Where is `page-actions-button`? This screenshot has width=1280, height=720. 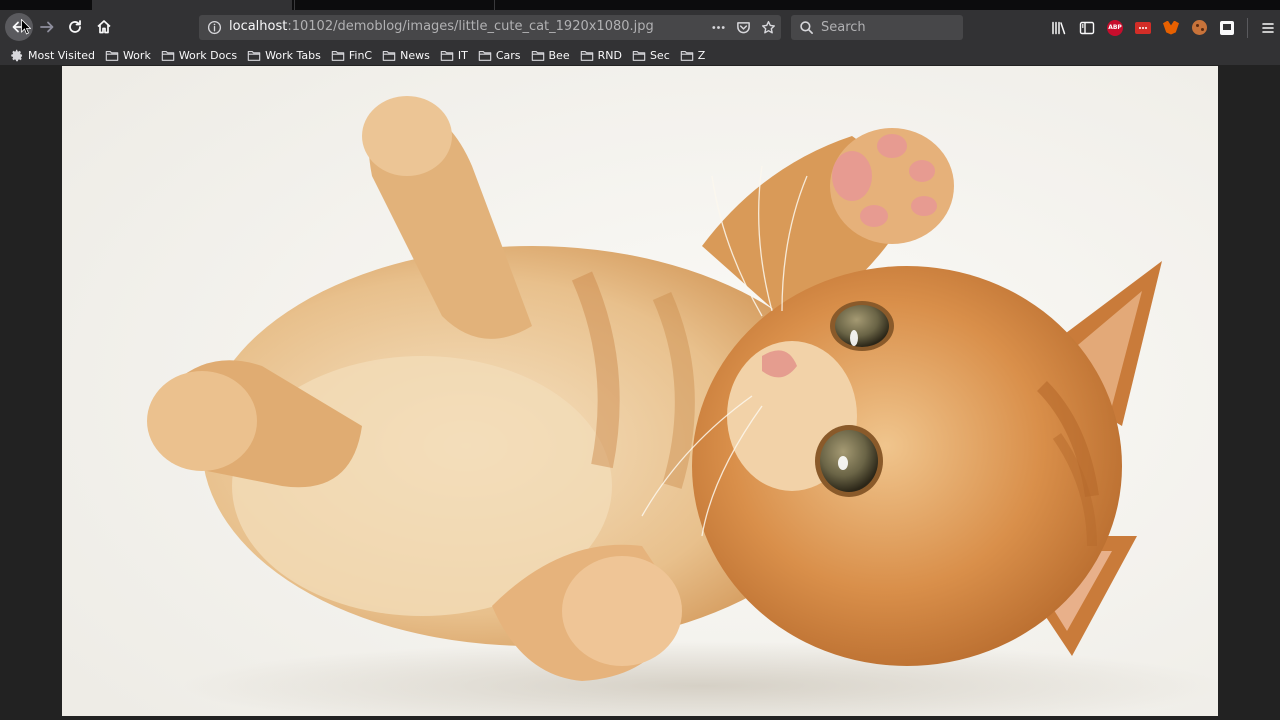
page-actions-button is located at coordinates (718, 27).